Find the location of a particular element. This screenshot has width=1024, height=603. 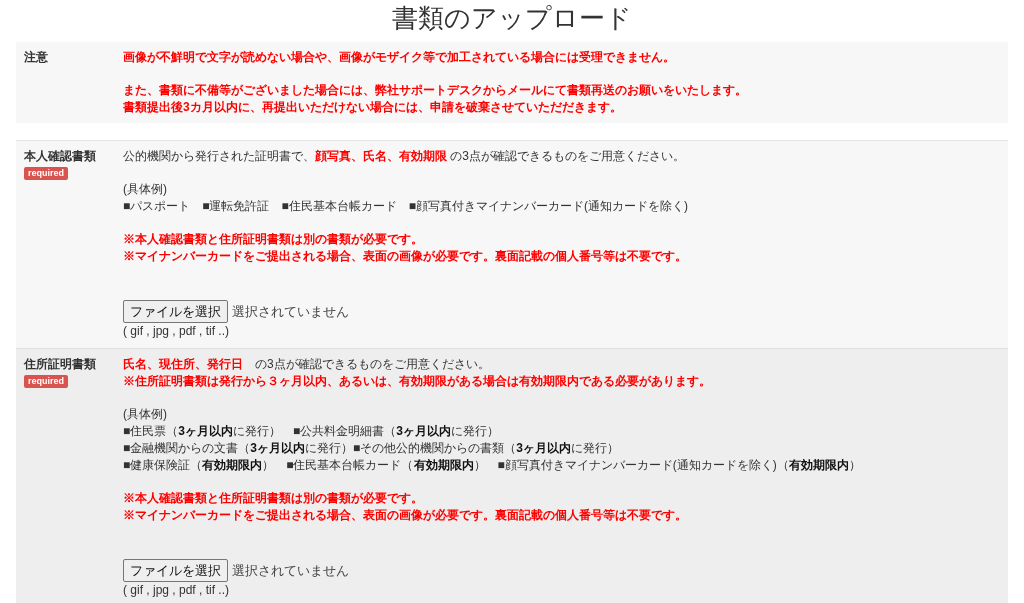

page-title: 書類のアップロード is located at coordinates (512, 18).